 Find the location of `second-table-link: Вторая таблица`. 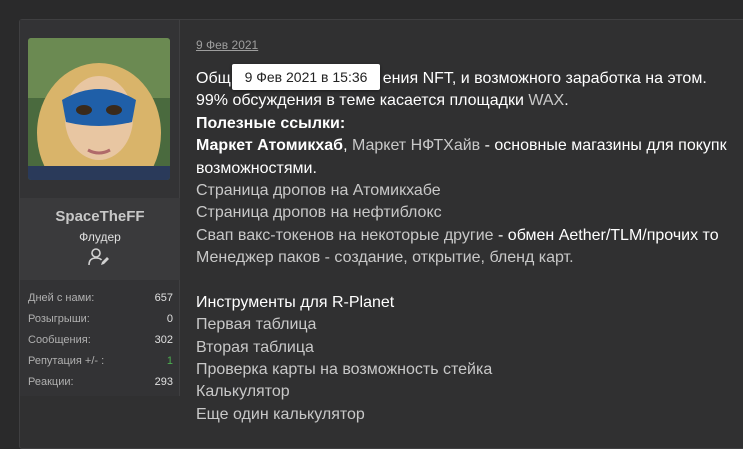

second-table-link: Вторая таблица is located at coordinates (469, 348).